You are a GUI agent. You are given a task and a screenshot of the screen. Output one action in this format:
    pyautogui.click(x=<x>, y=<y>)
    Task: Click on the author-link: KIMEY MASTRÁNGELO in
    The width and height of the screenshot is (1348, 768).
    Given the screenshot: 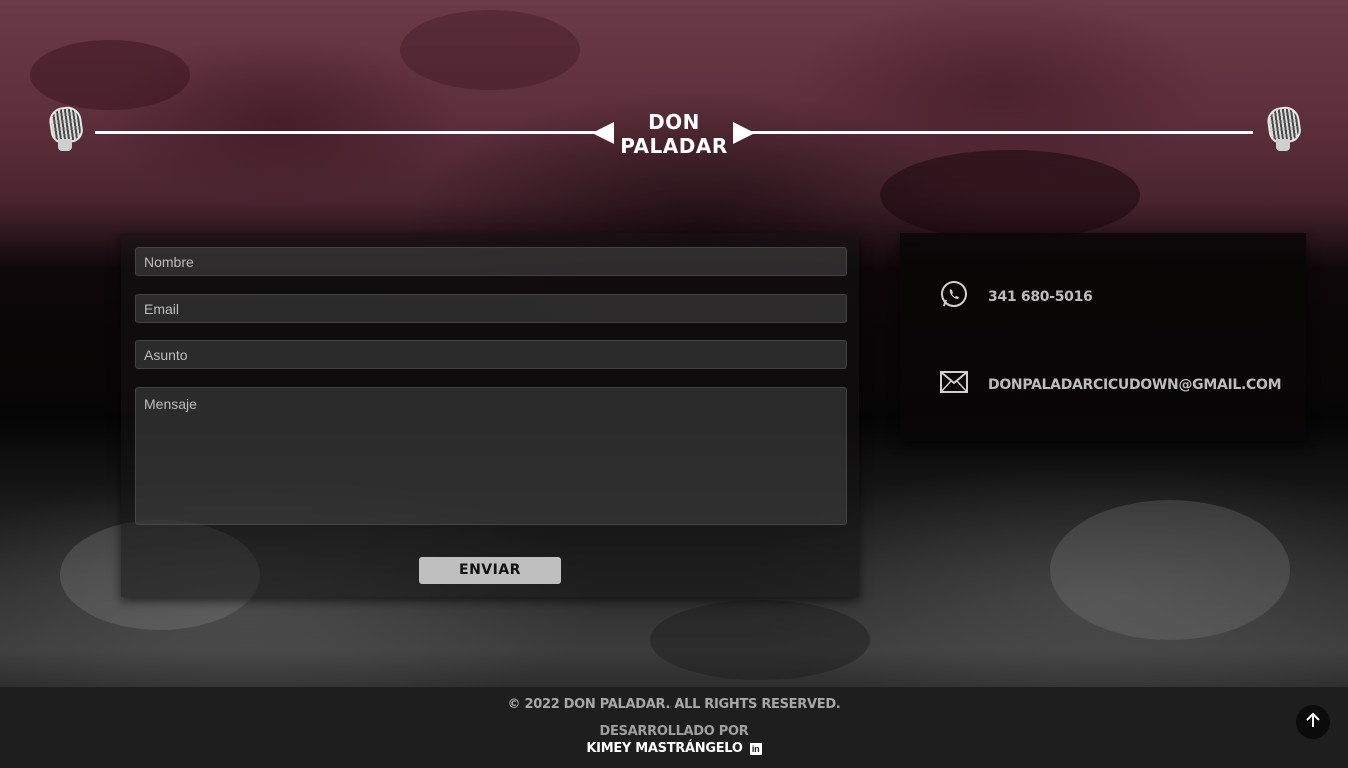 What is the action you would take?
    pyautogui.click(x=674, y=748)
    